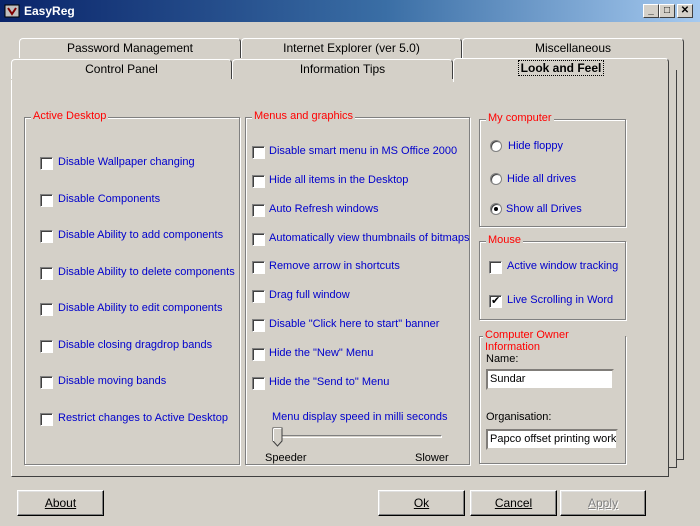  What do you see at coordinates (323, 209) in the screenshot?
I see `label-auto-refresh: Auto Refresh windows` at bounding box center [323, 209].